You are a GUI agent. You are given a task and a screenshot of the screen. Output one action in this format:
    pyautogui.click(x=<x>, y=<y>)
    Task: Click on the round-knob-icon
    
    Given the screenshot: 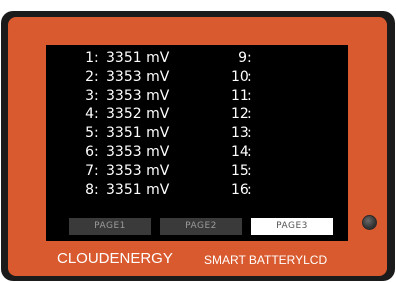 What is the action you would take?
    pyautogui.click(x=369, y=222)
    